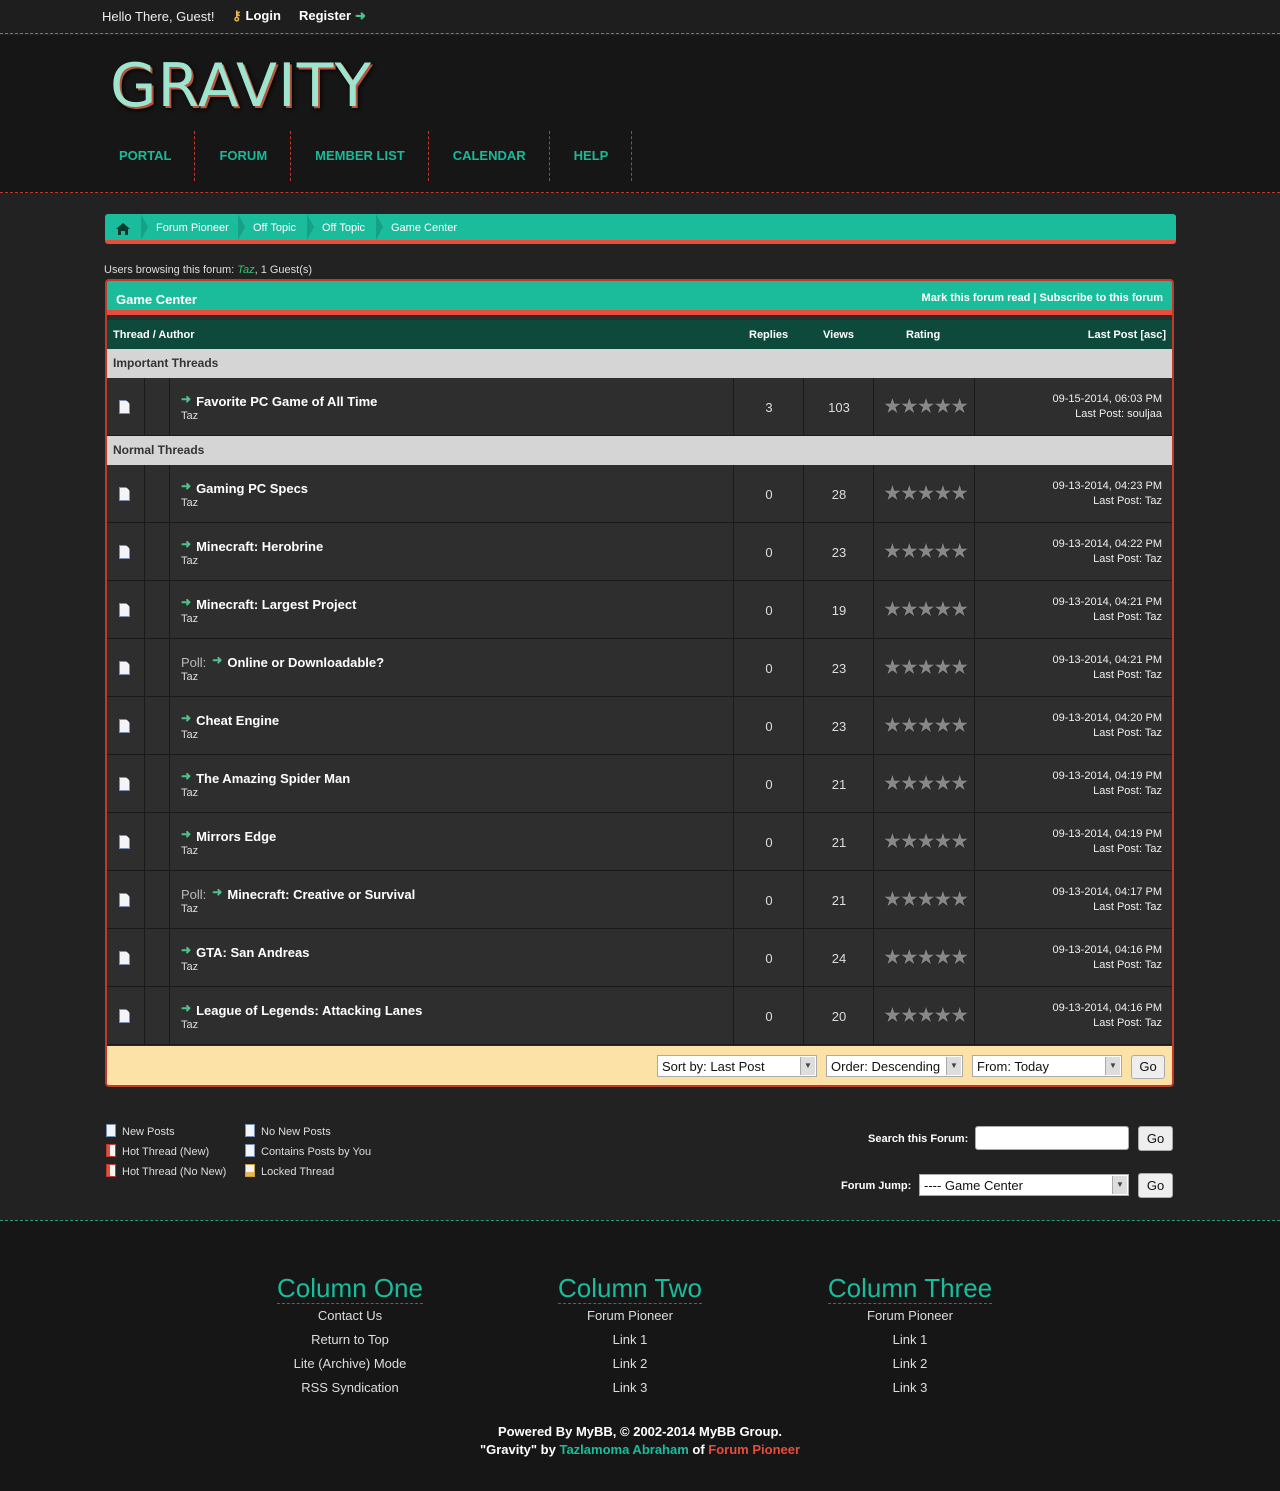 The image size is (1280, 1491). What do you see at coordinates (1127, 335) in the screenshot?
I see `col-last-post: Last Post [asc]` at bounding box center [1127, 335].